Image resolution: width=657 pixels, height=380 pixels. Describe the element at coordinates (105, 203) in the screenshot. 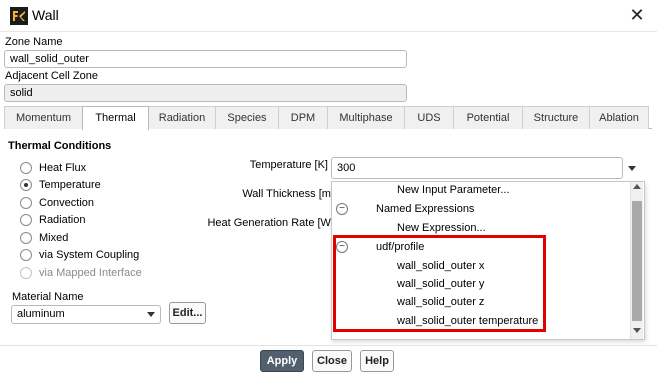

I see `radio-convection: Convection` at that location.